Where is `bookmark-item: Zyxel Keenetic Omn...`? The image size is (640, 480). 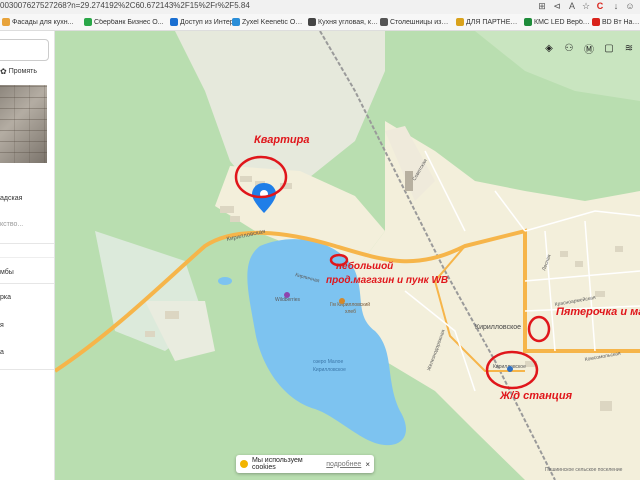 bookmark-item: Zyxel Keenetic Omn... is located at coordinates (268, 22).